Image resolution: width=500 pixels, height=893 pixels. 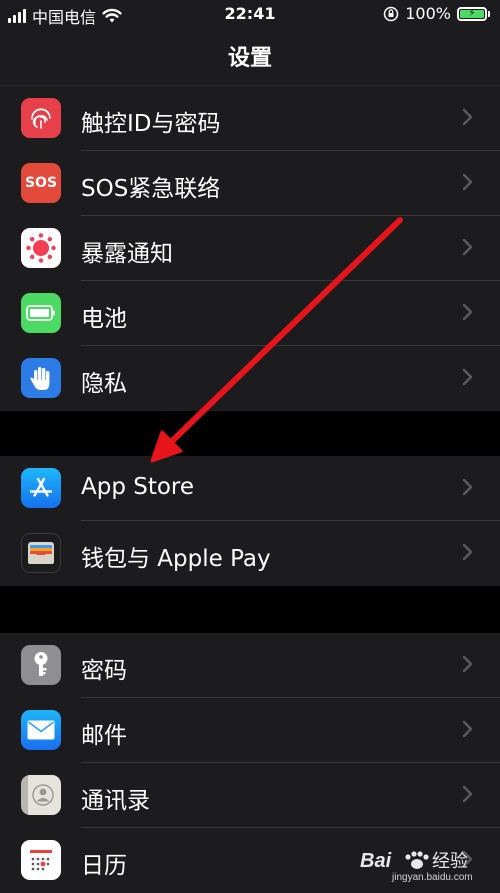 I want to click on watermark-brand: Bai, so click(x=376, y=861).